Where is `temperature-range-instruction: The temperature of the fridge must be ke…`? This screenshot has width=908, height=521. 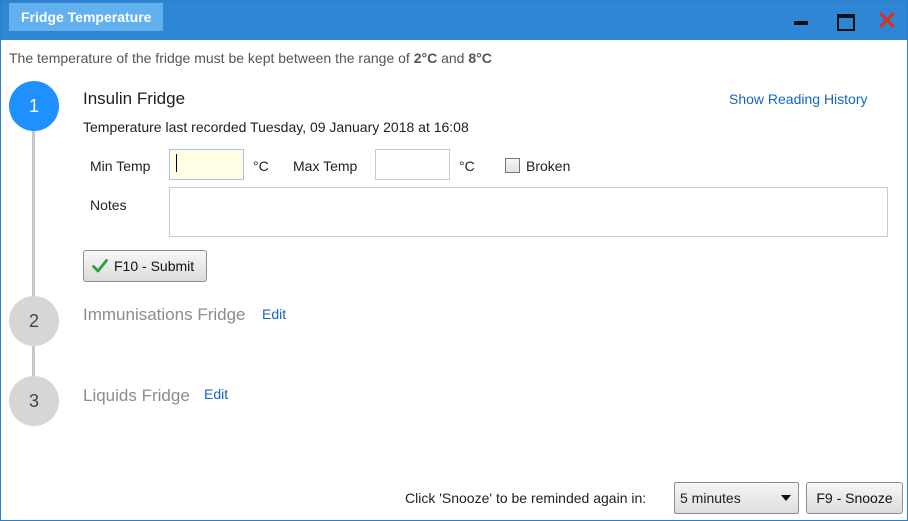 temperature-range-instruction: The temperature of the fridge must be ke… is located at coordinates (250, 58).